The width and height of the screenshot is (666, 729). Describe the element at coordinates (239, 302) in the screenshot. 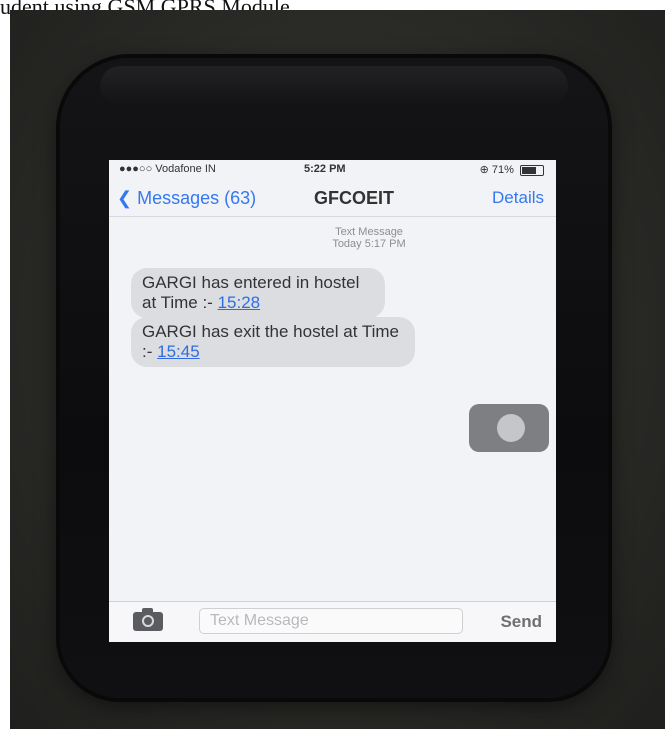

I see `time-link: 15:28` at that location.